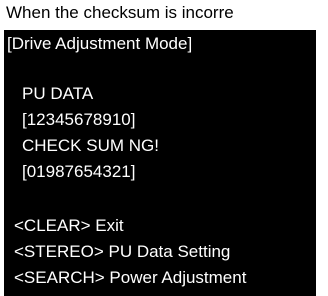 The height and width of the screenshot is (296, 328). I want to click on checksum-value: [01987654321], so click(79, 171).